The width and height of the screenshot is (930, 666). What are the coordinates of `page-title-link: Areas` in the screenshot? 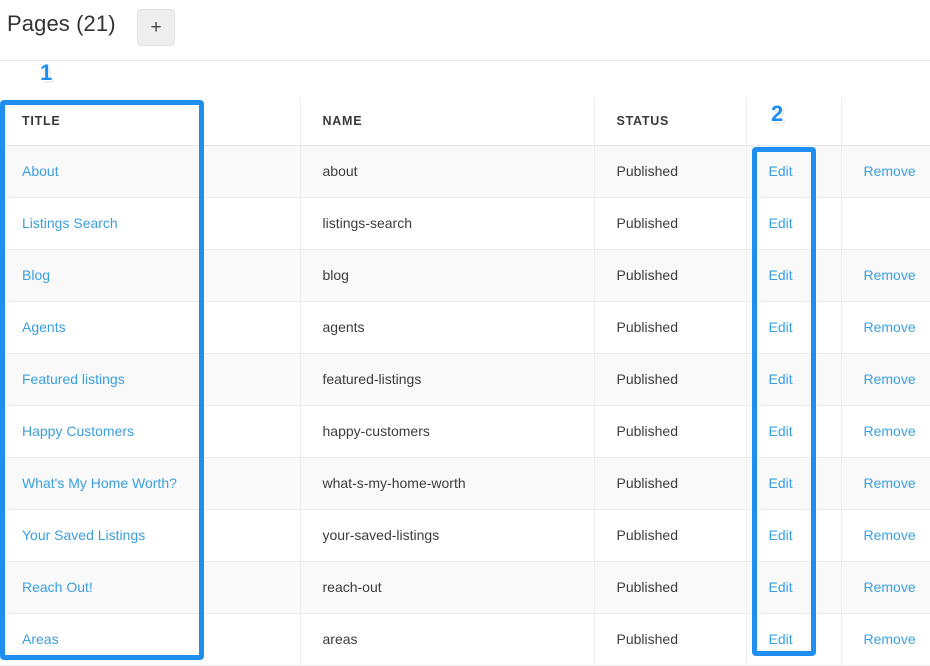 It's located at (40, 639).